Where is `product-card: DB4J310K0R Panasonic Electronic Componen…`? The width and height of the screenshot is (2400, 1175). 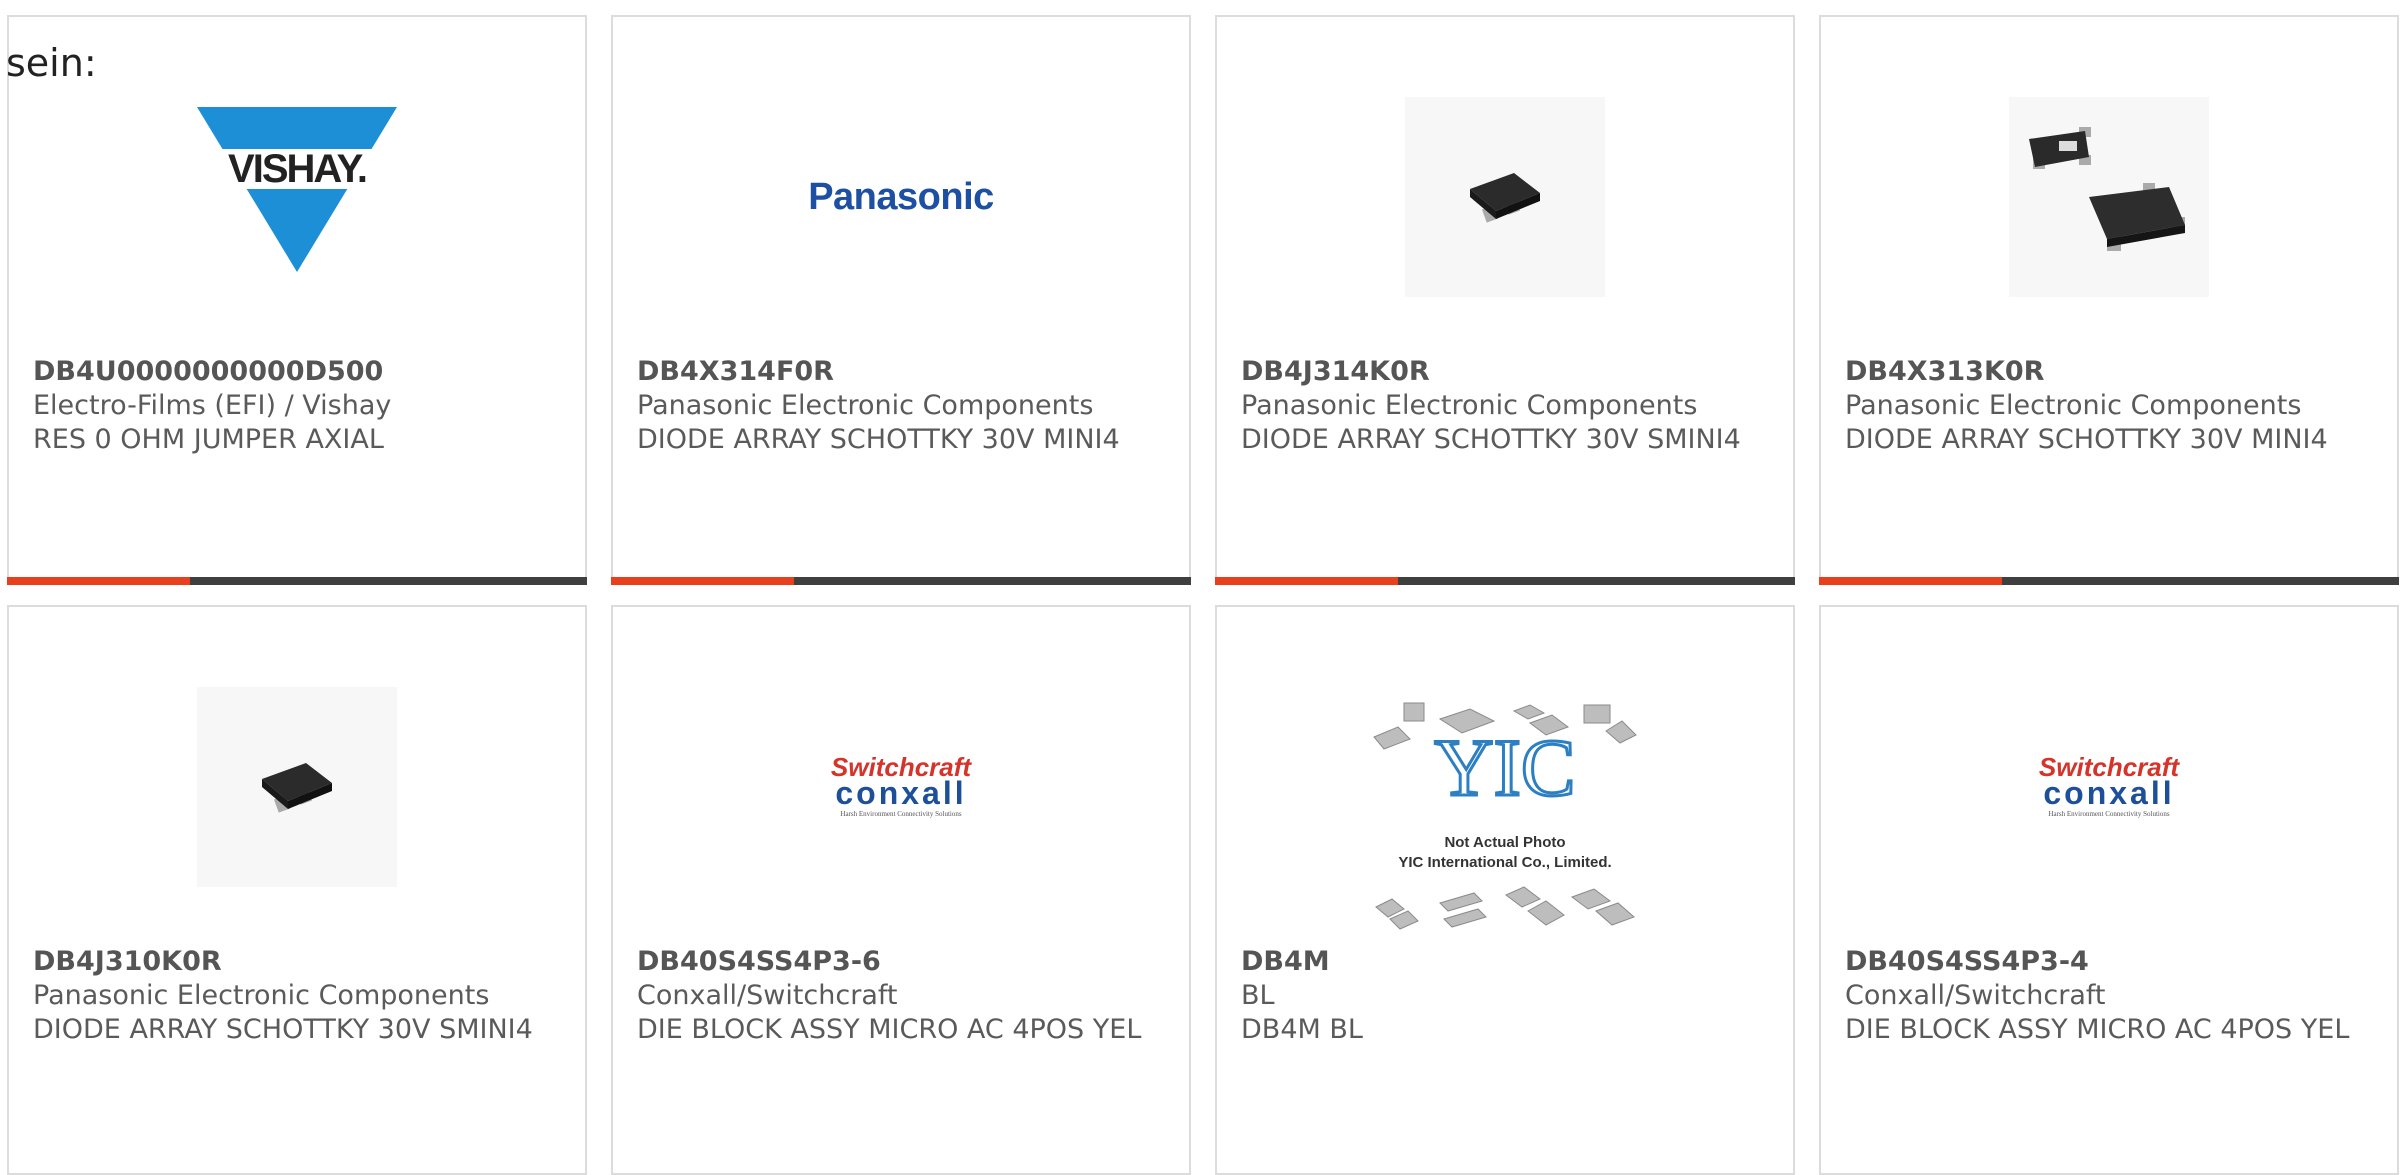 product-card: DB4J310K0R Panasonic Electronic Componen… is located at coordinates (297, 890).